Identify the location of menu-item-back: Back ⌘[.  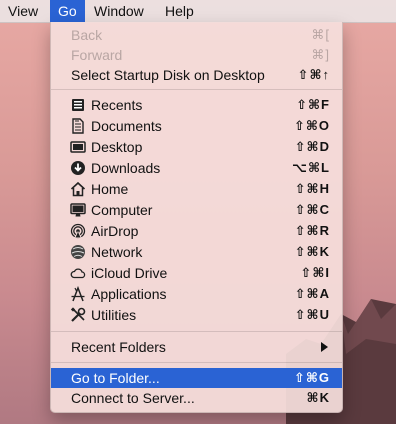
(200, 35).